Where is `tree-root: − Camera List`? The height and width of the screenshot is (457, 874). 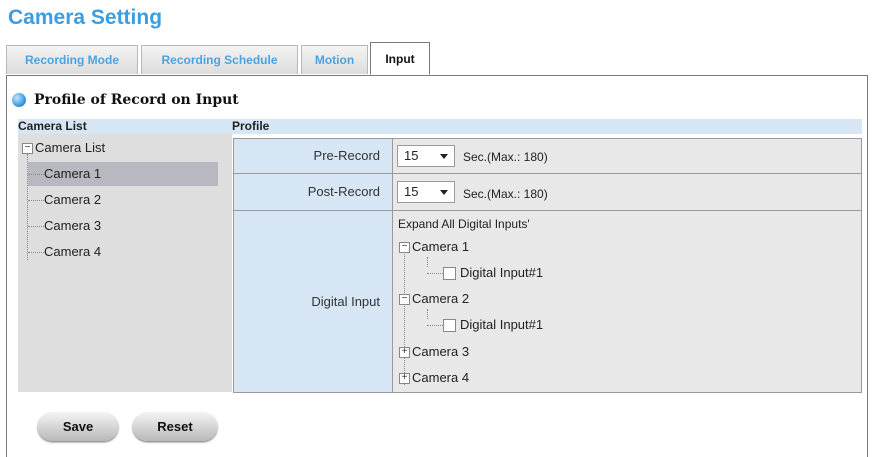 tree-root: − Camera List is located at coordinates (63, 147).